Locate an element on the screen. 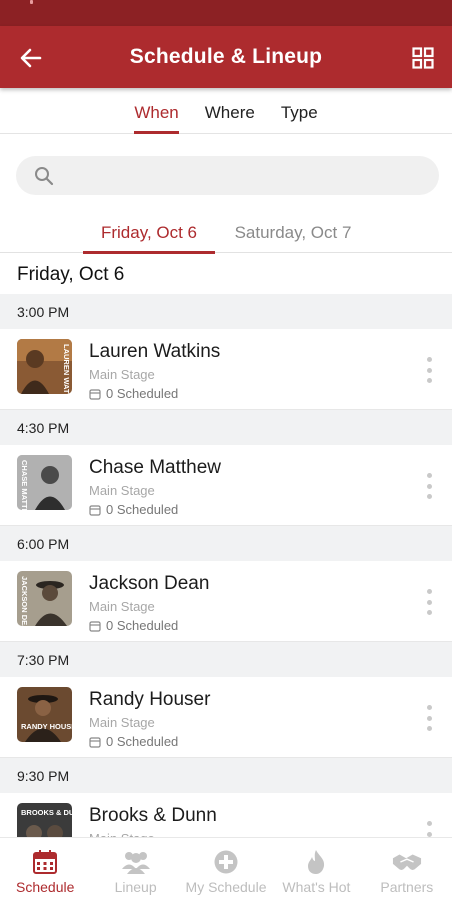 The width and height of the screenshot is (452, 900). nav-label: Schedule is located at coordinates (45, 887).